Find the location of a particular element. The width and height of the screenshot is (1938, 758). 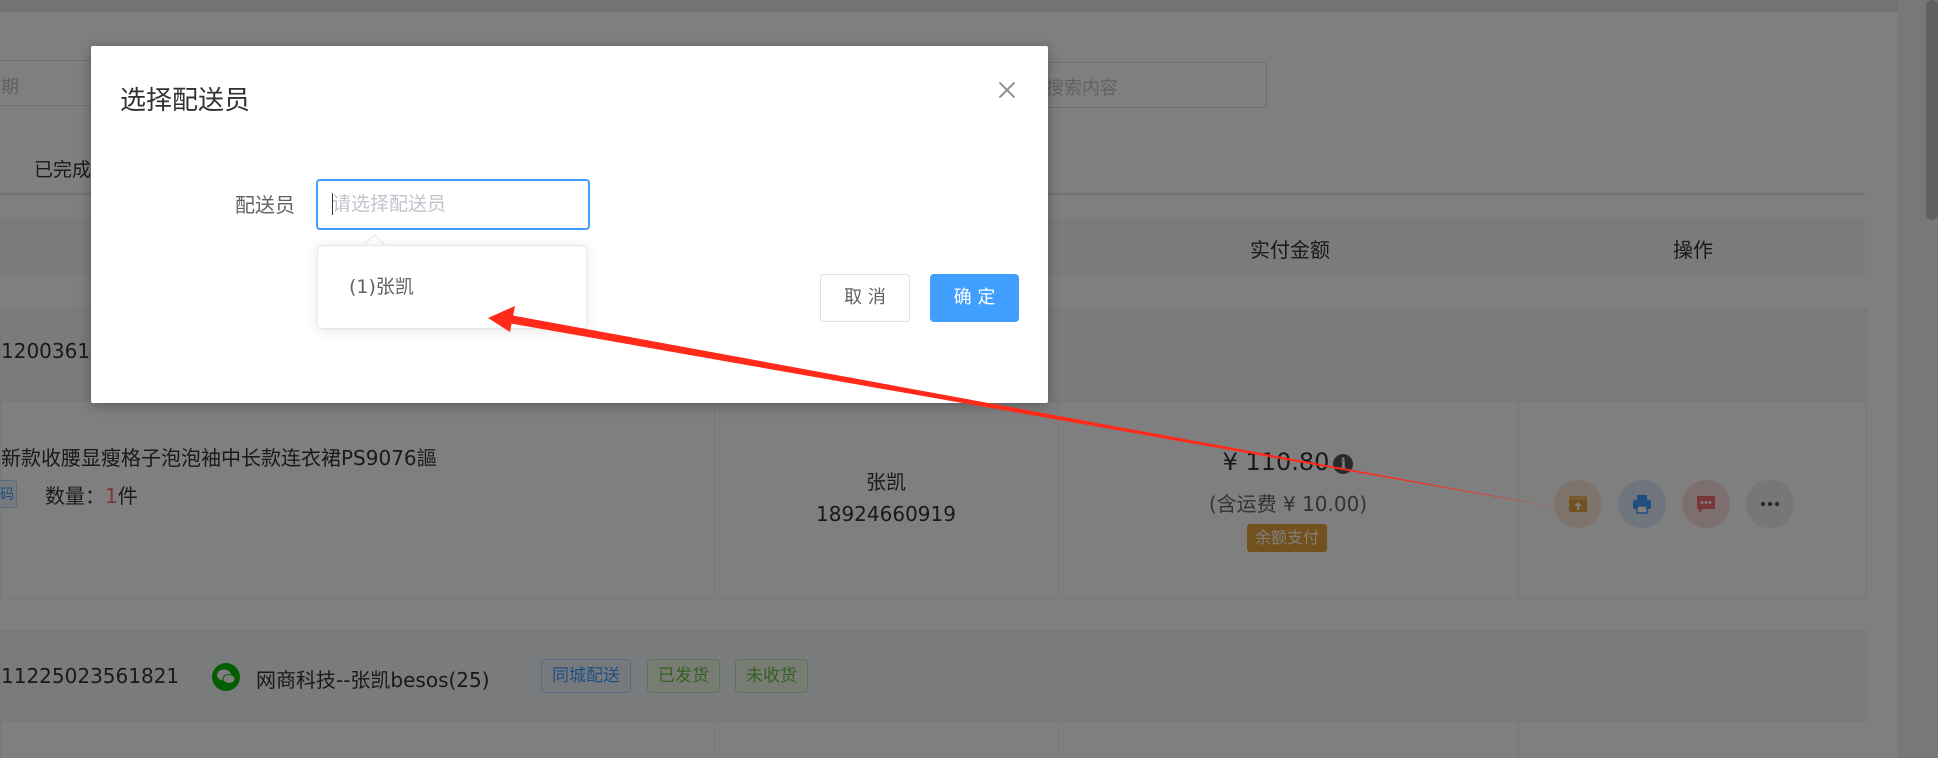

courier-field-label: 配送员 is located at coordinates (265, 205).